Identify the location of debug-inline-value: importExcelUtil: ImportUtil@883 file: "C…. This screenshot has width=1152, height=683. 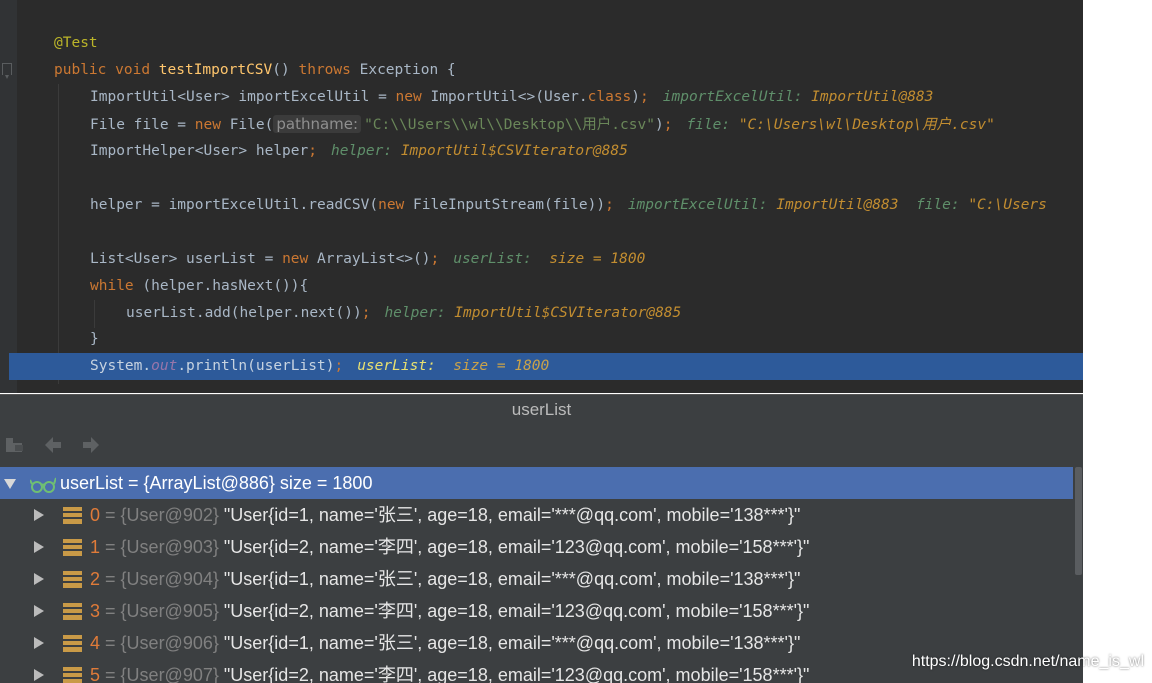
(830, 205).